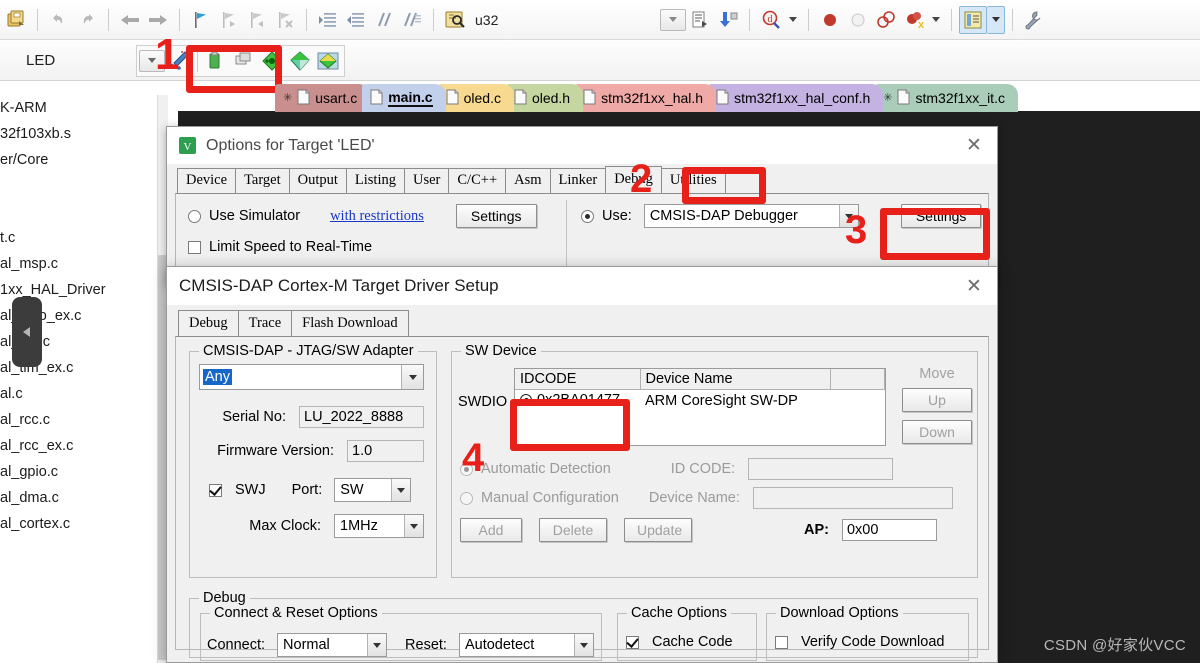 The width and height of the screenshot is (1200, 663). Describe the element at coordinates (384, 20) in the screenshot. I see `comment-icon` at that location.